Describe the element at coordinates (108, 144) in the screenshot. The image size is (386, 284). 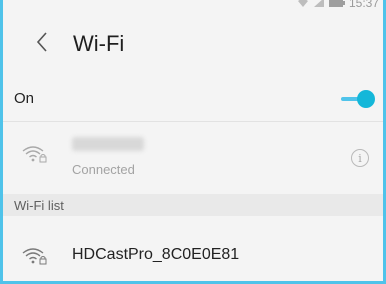
I see `connected-ssid` at that location.